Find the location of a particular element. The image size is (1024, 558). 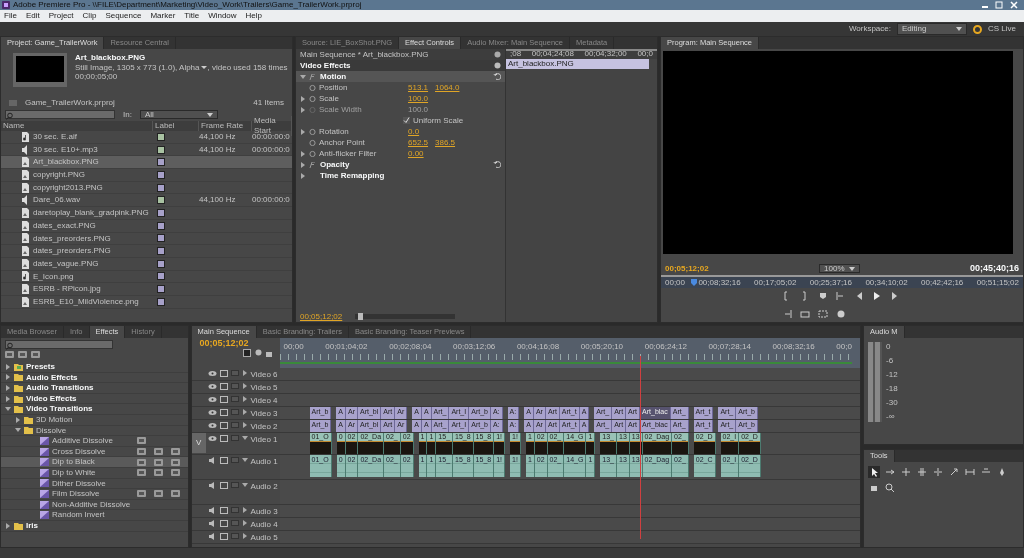

ripple-tool-icon is located at coordinates (906, 472).